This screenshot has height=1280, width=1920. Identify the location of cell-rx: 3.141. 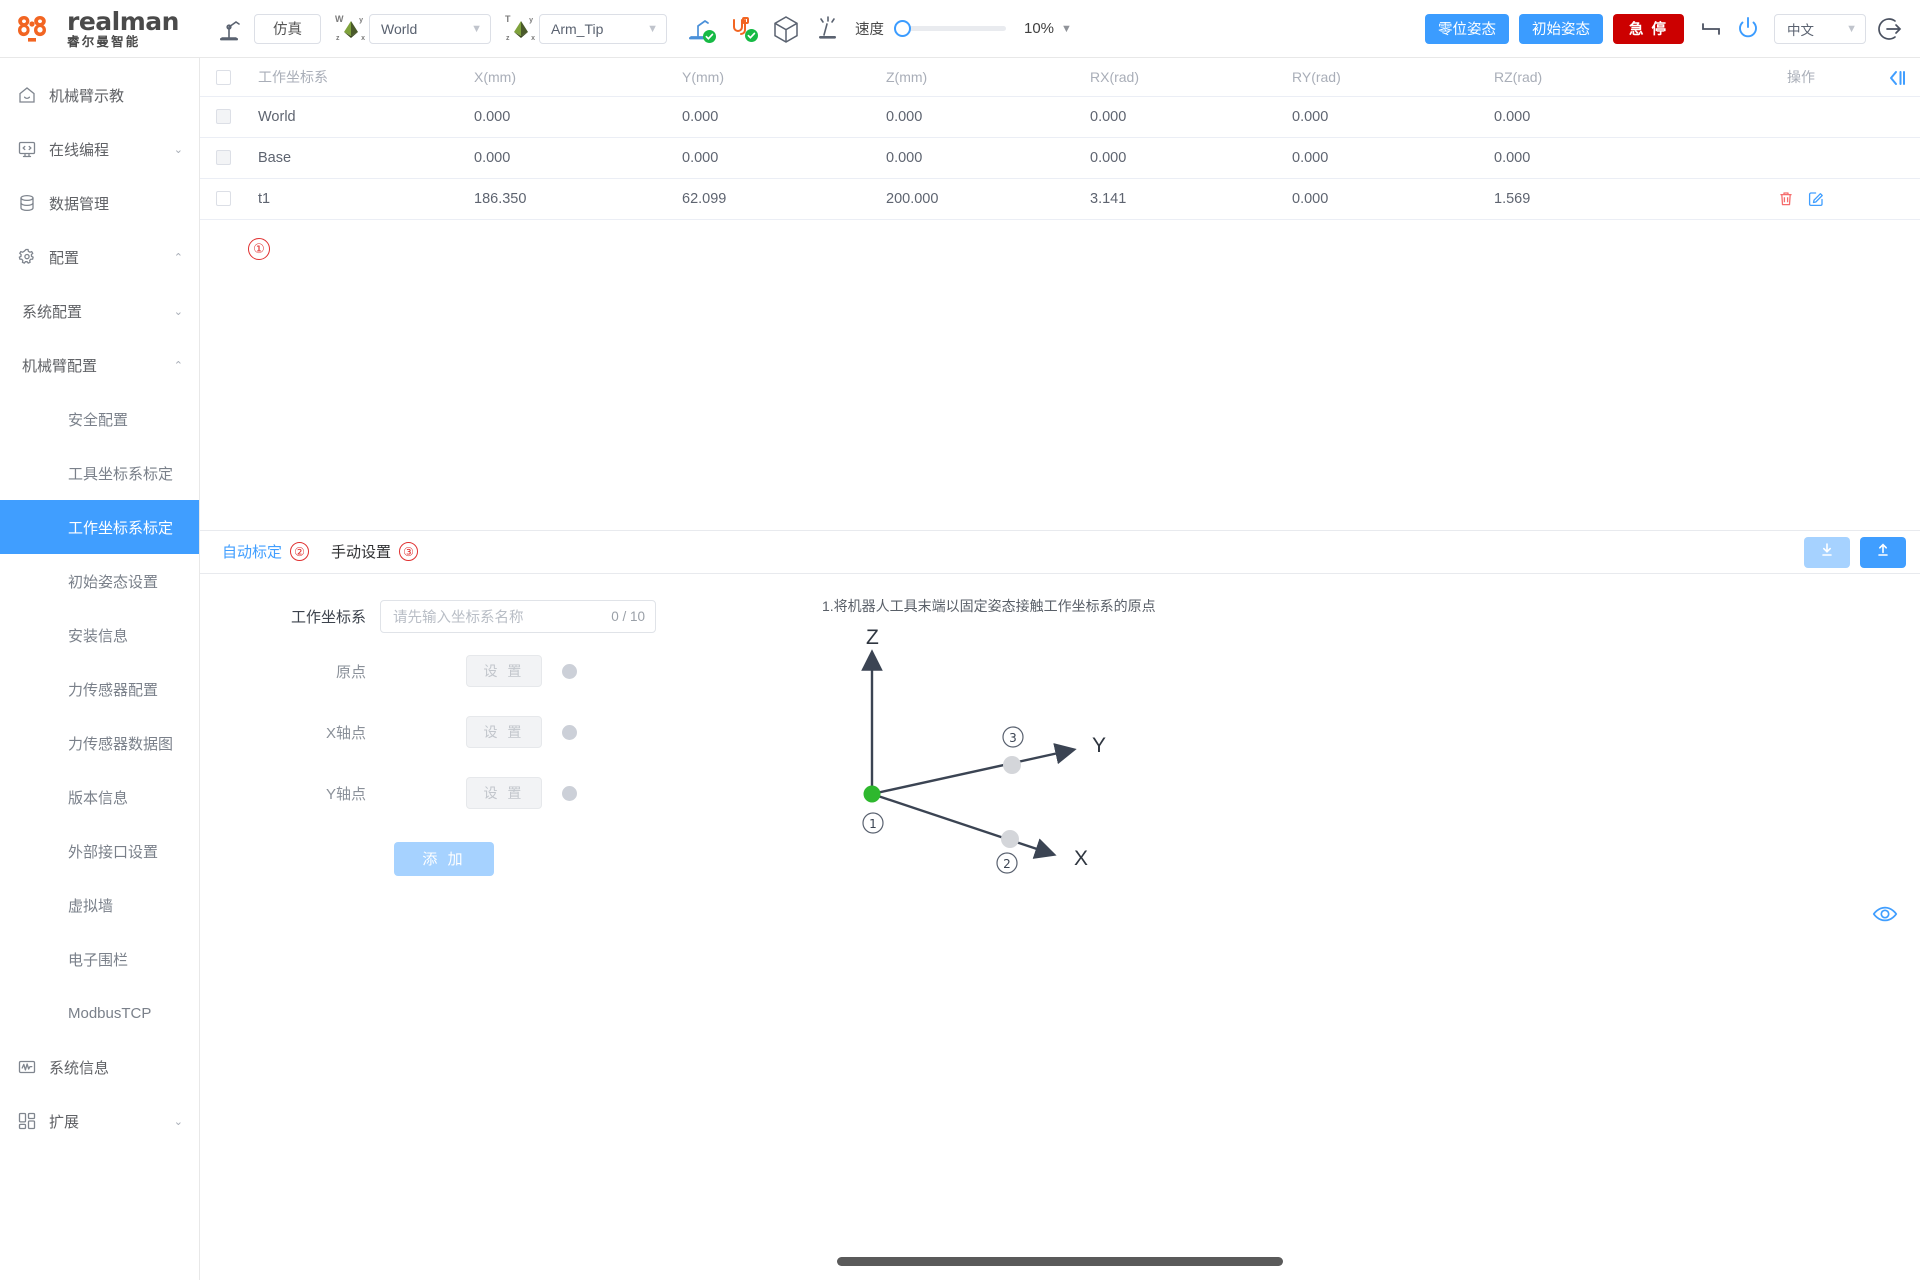
(1177, 199).